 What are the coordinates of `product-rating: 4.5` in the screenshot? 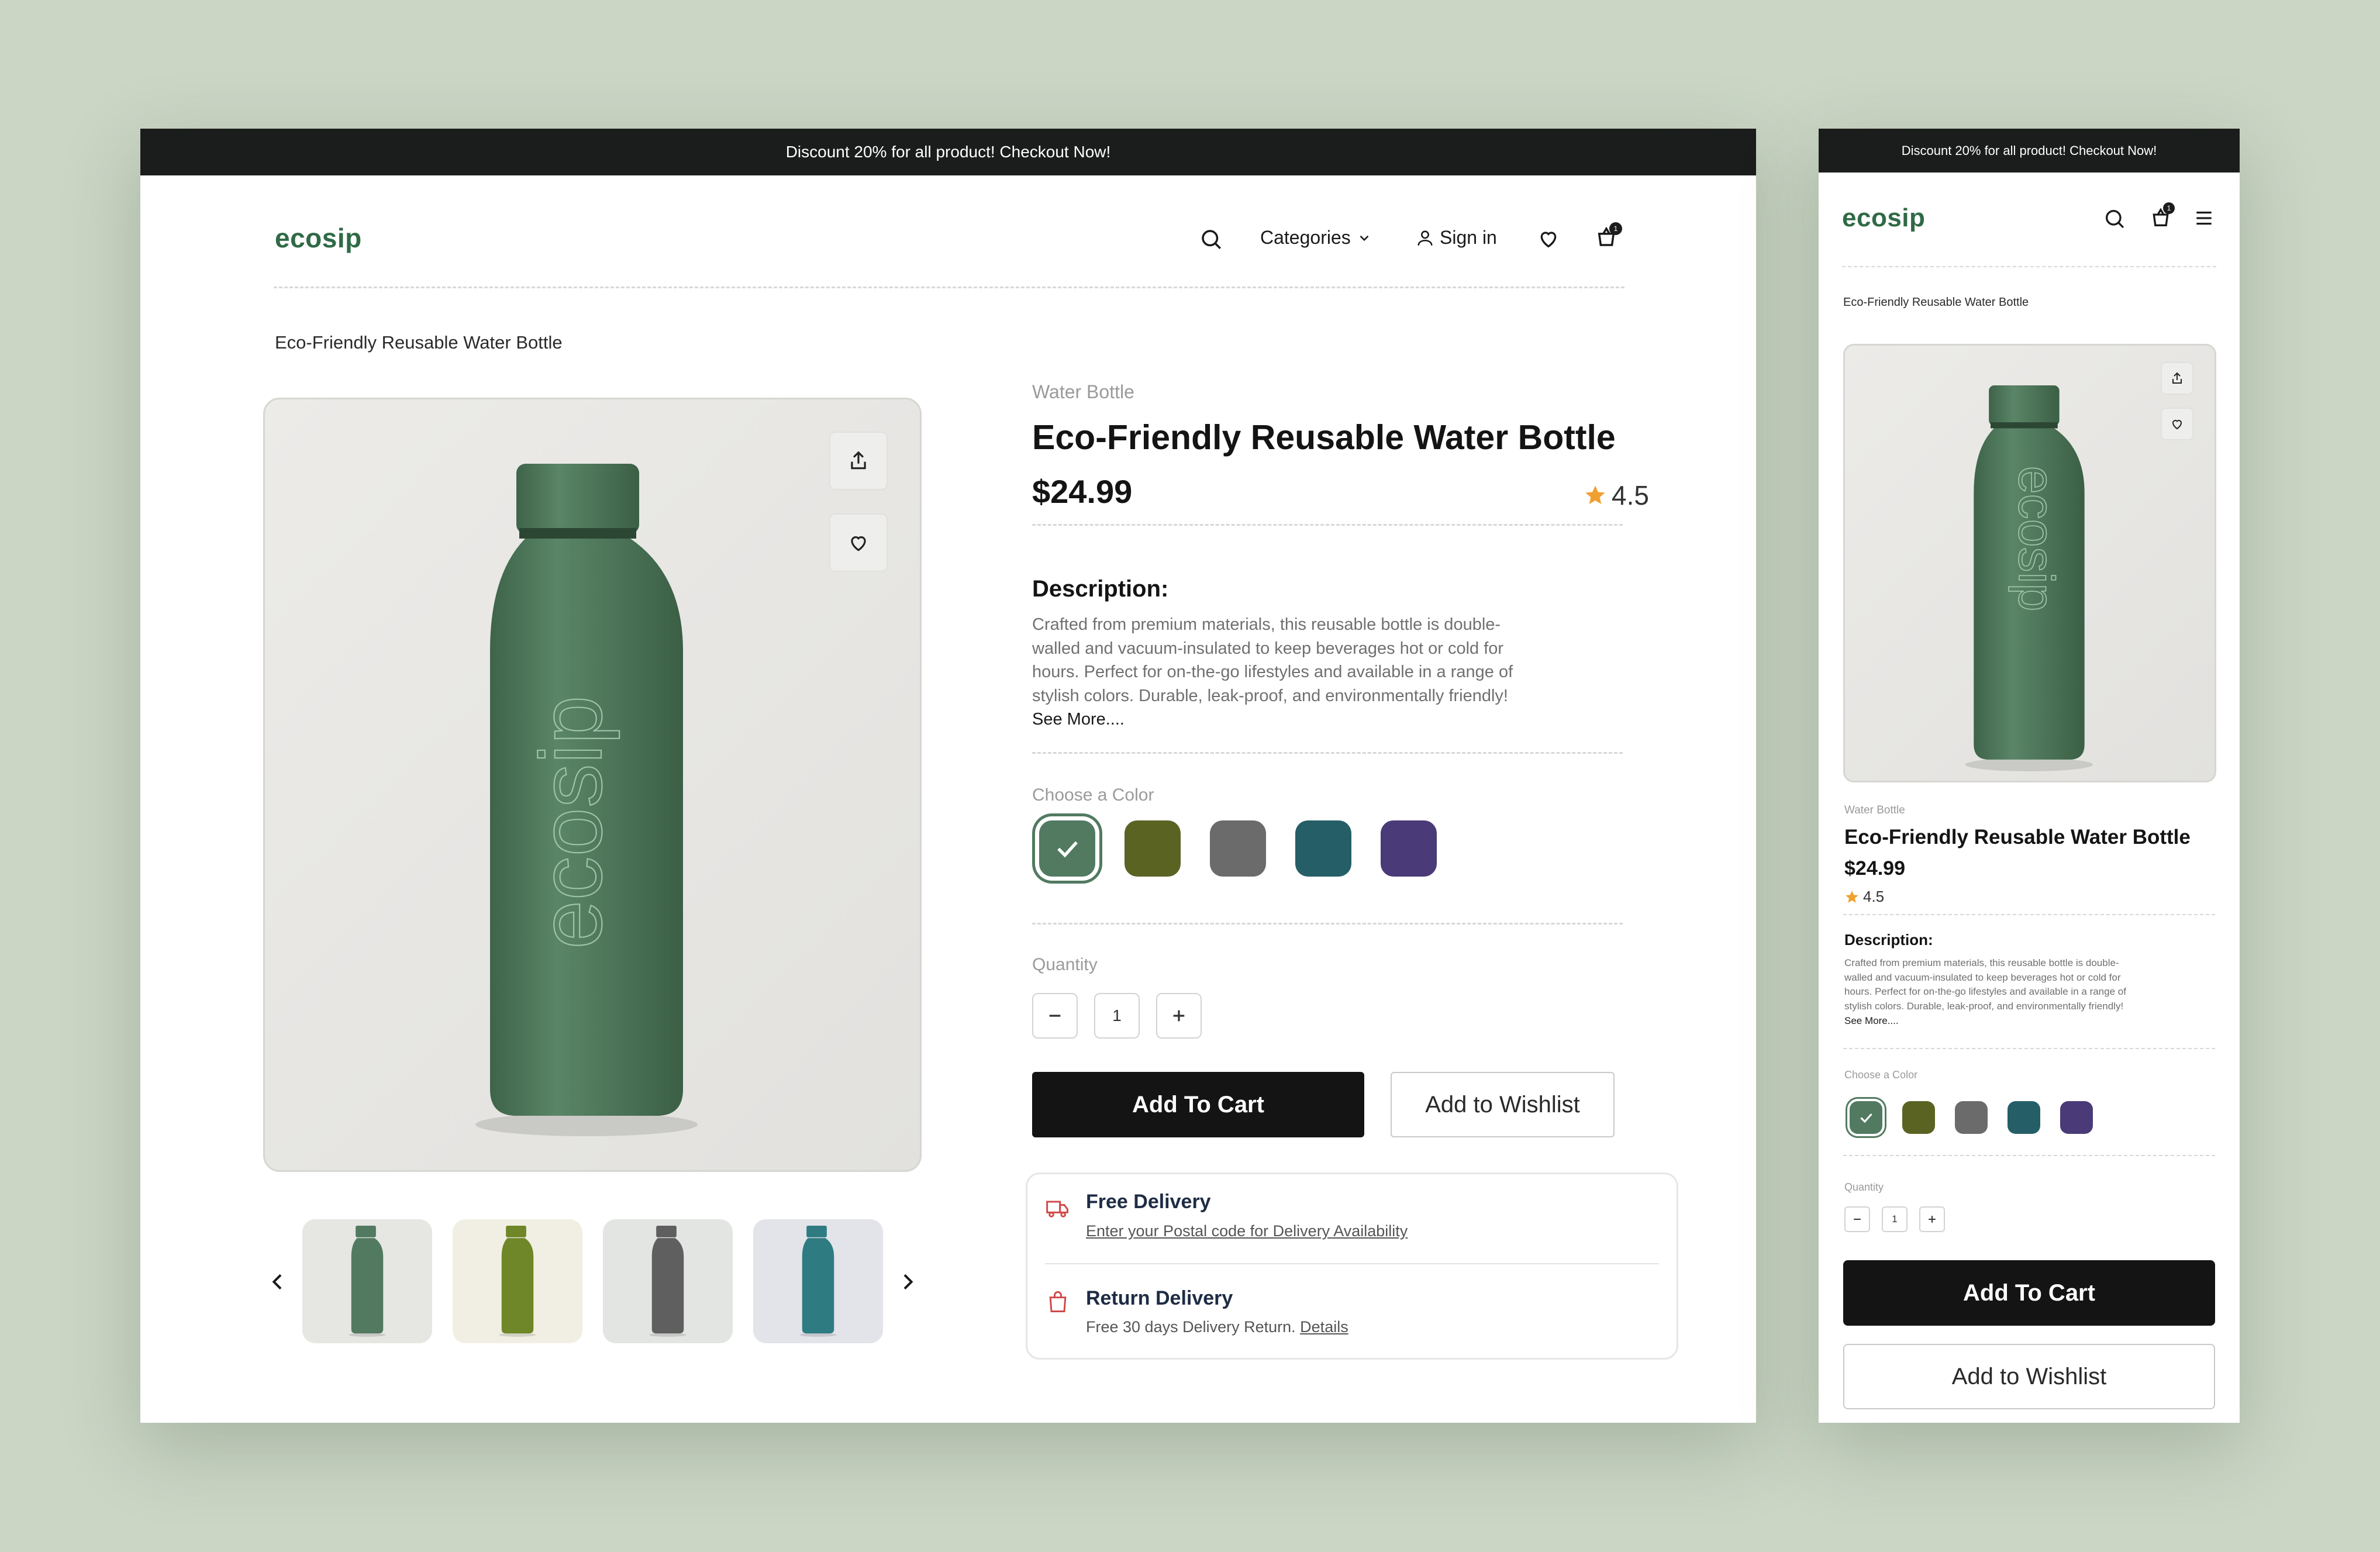 It's located at (1616, 495).